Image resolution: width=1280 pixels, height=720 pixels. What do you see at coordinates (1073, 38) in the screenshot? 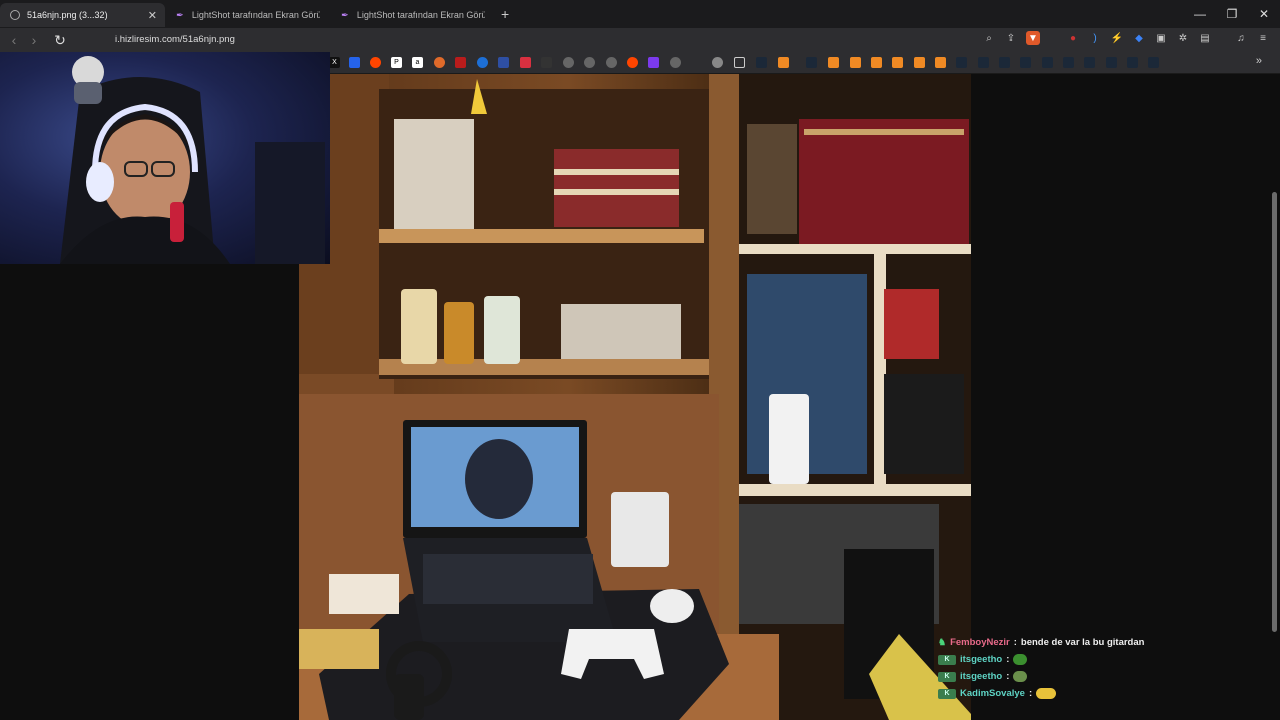
I see `ublock-icon: ●` at bounding box center [1073, 38].